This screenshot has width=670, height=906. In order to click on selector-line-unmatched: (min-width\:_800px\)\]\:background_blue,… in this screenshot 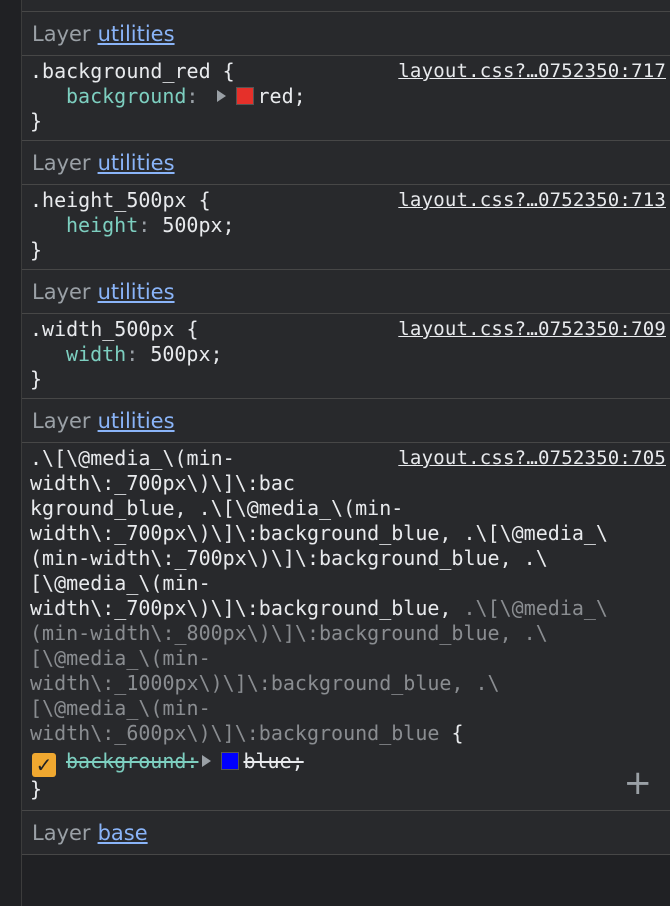, I will do `click(289, 633)`.